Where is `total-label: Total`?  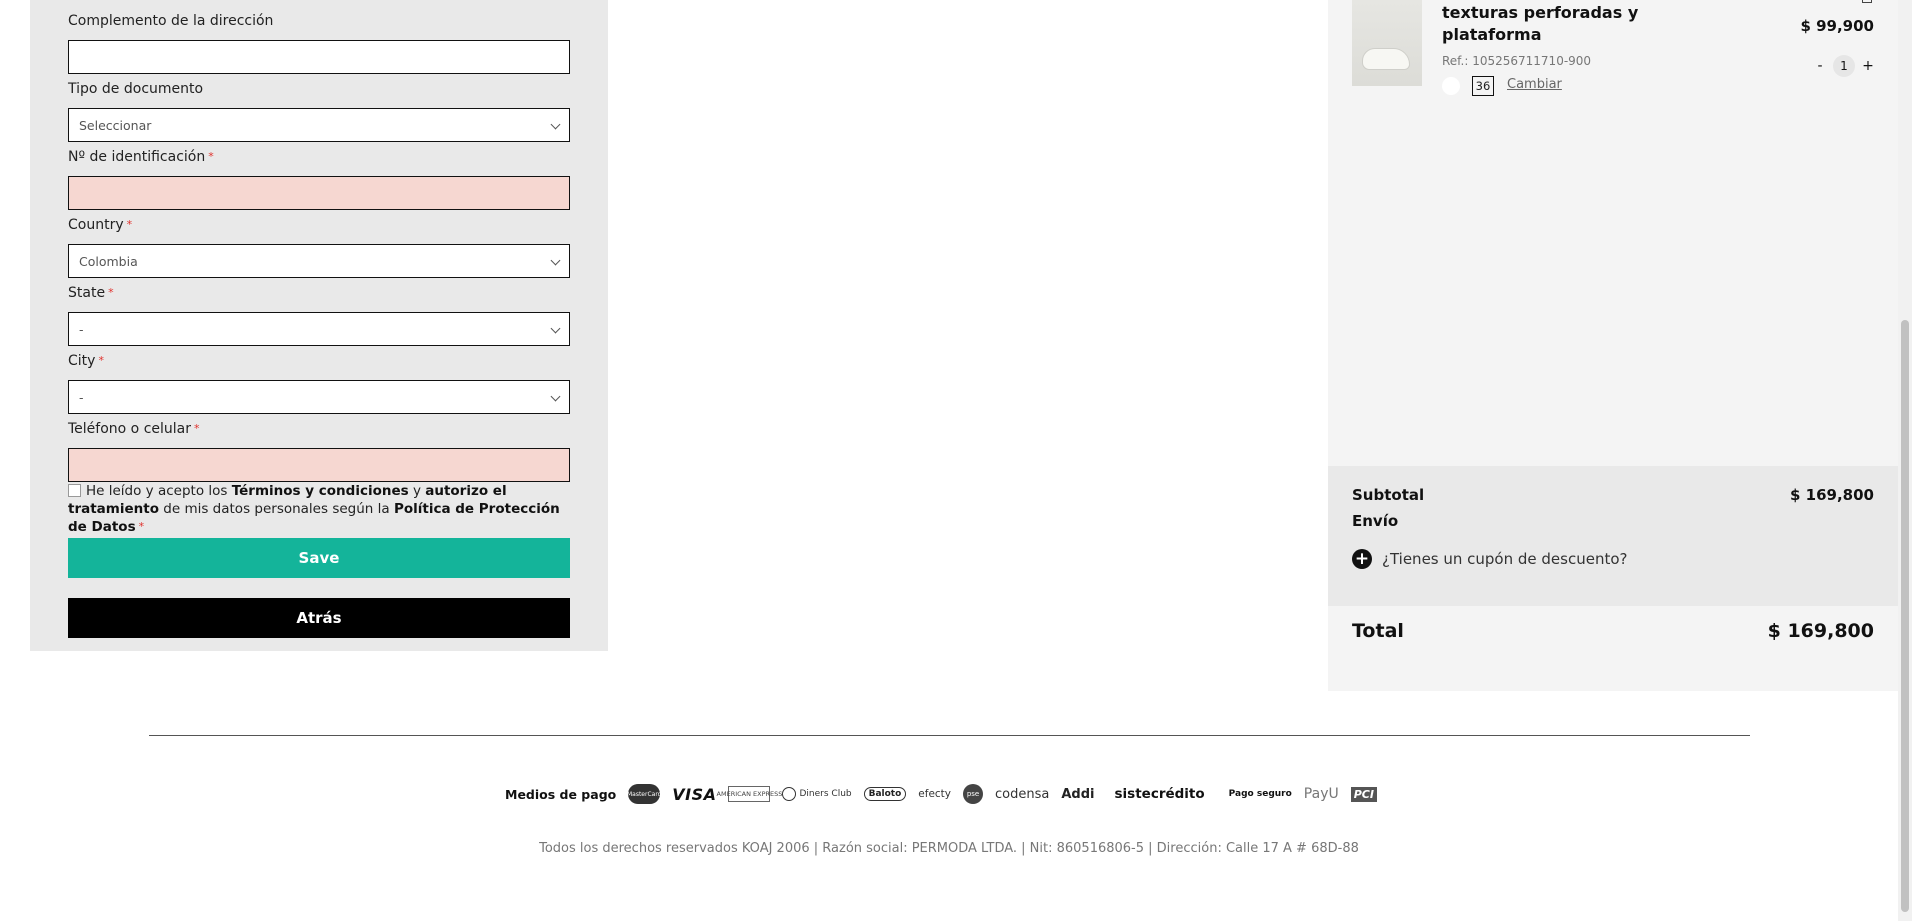 total-label: Total is located at coordinates (1378, 631).